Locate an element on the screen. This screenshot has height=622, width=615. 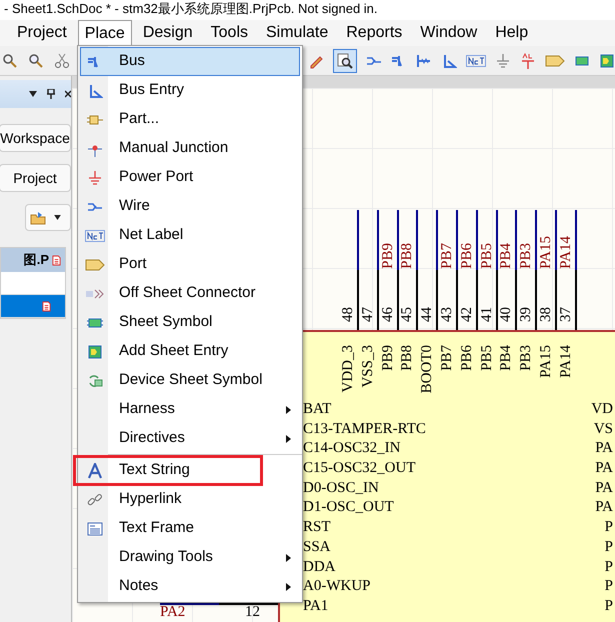
menu-item: Off Sheet Connector is located at coordinates (190, 293).